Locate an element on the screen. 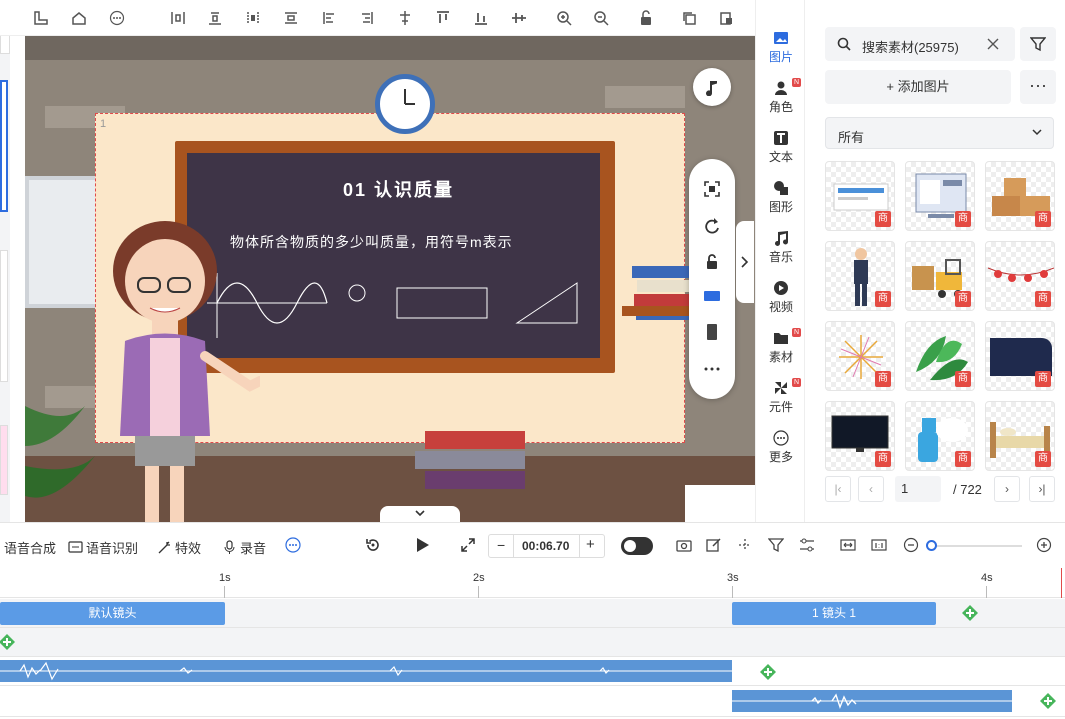 This screenshot has height=719, width=1065. category-video: 视频 is located at coordinates (781, 297).